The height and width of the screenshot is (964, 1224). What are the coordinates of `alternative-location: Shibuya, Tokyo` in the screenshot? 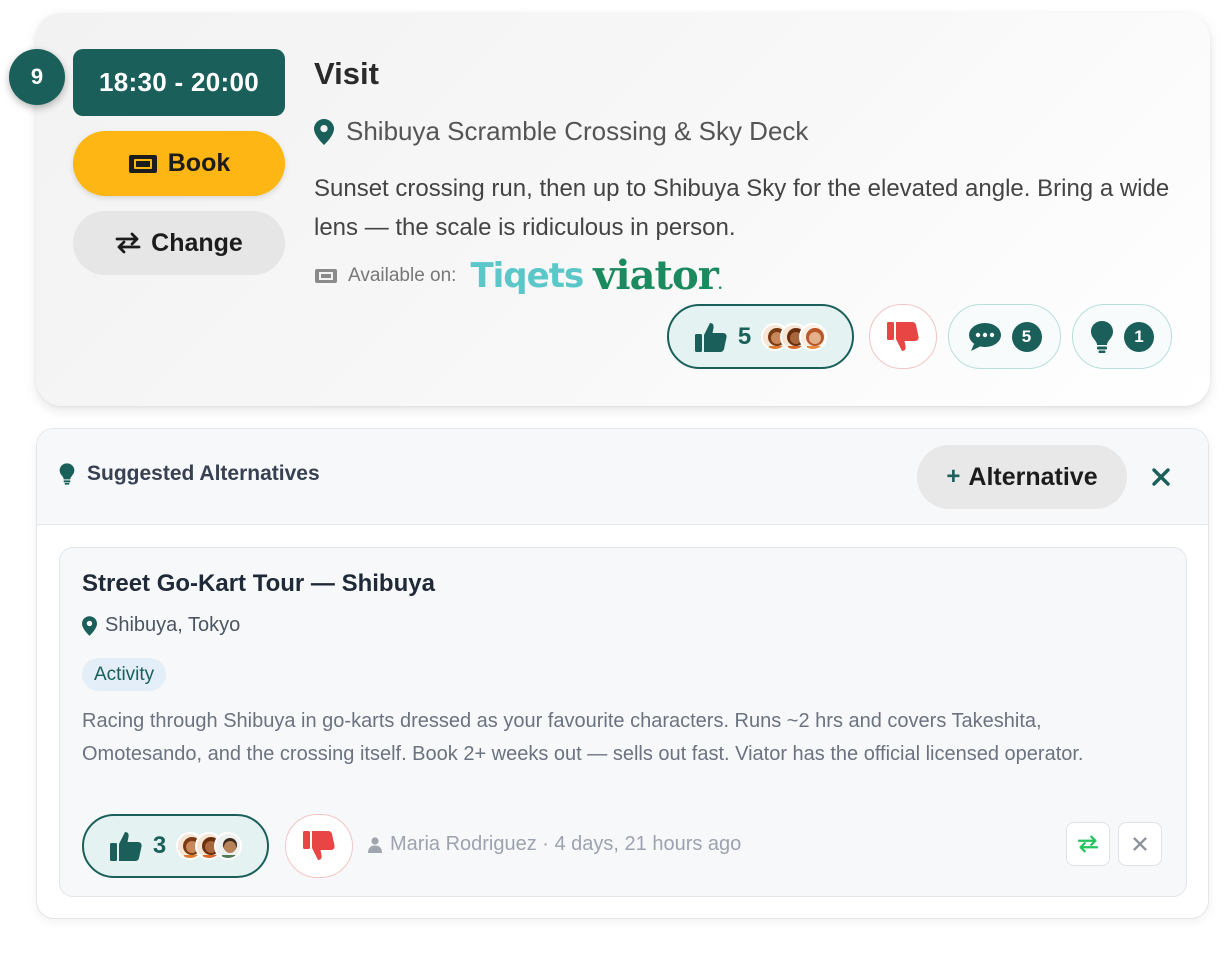 It's located at (161, 625).